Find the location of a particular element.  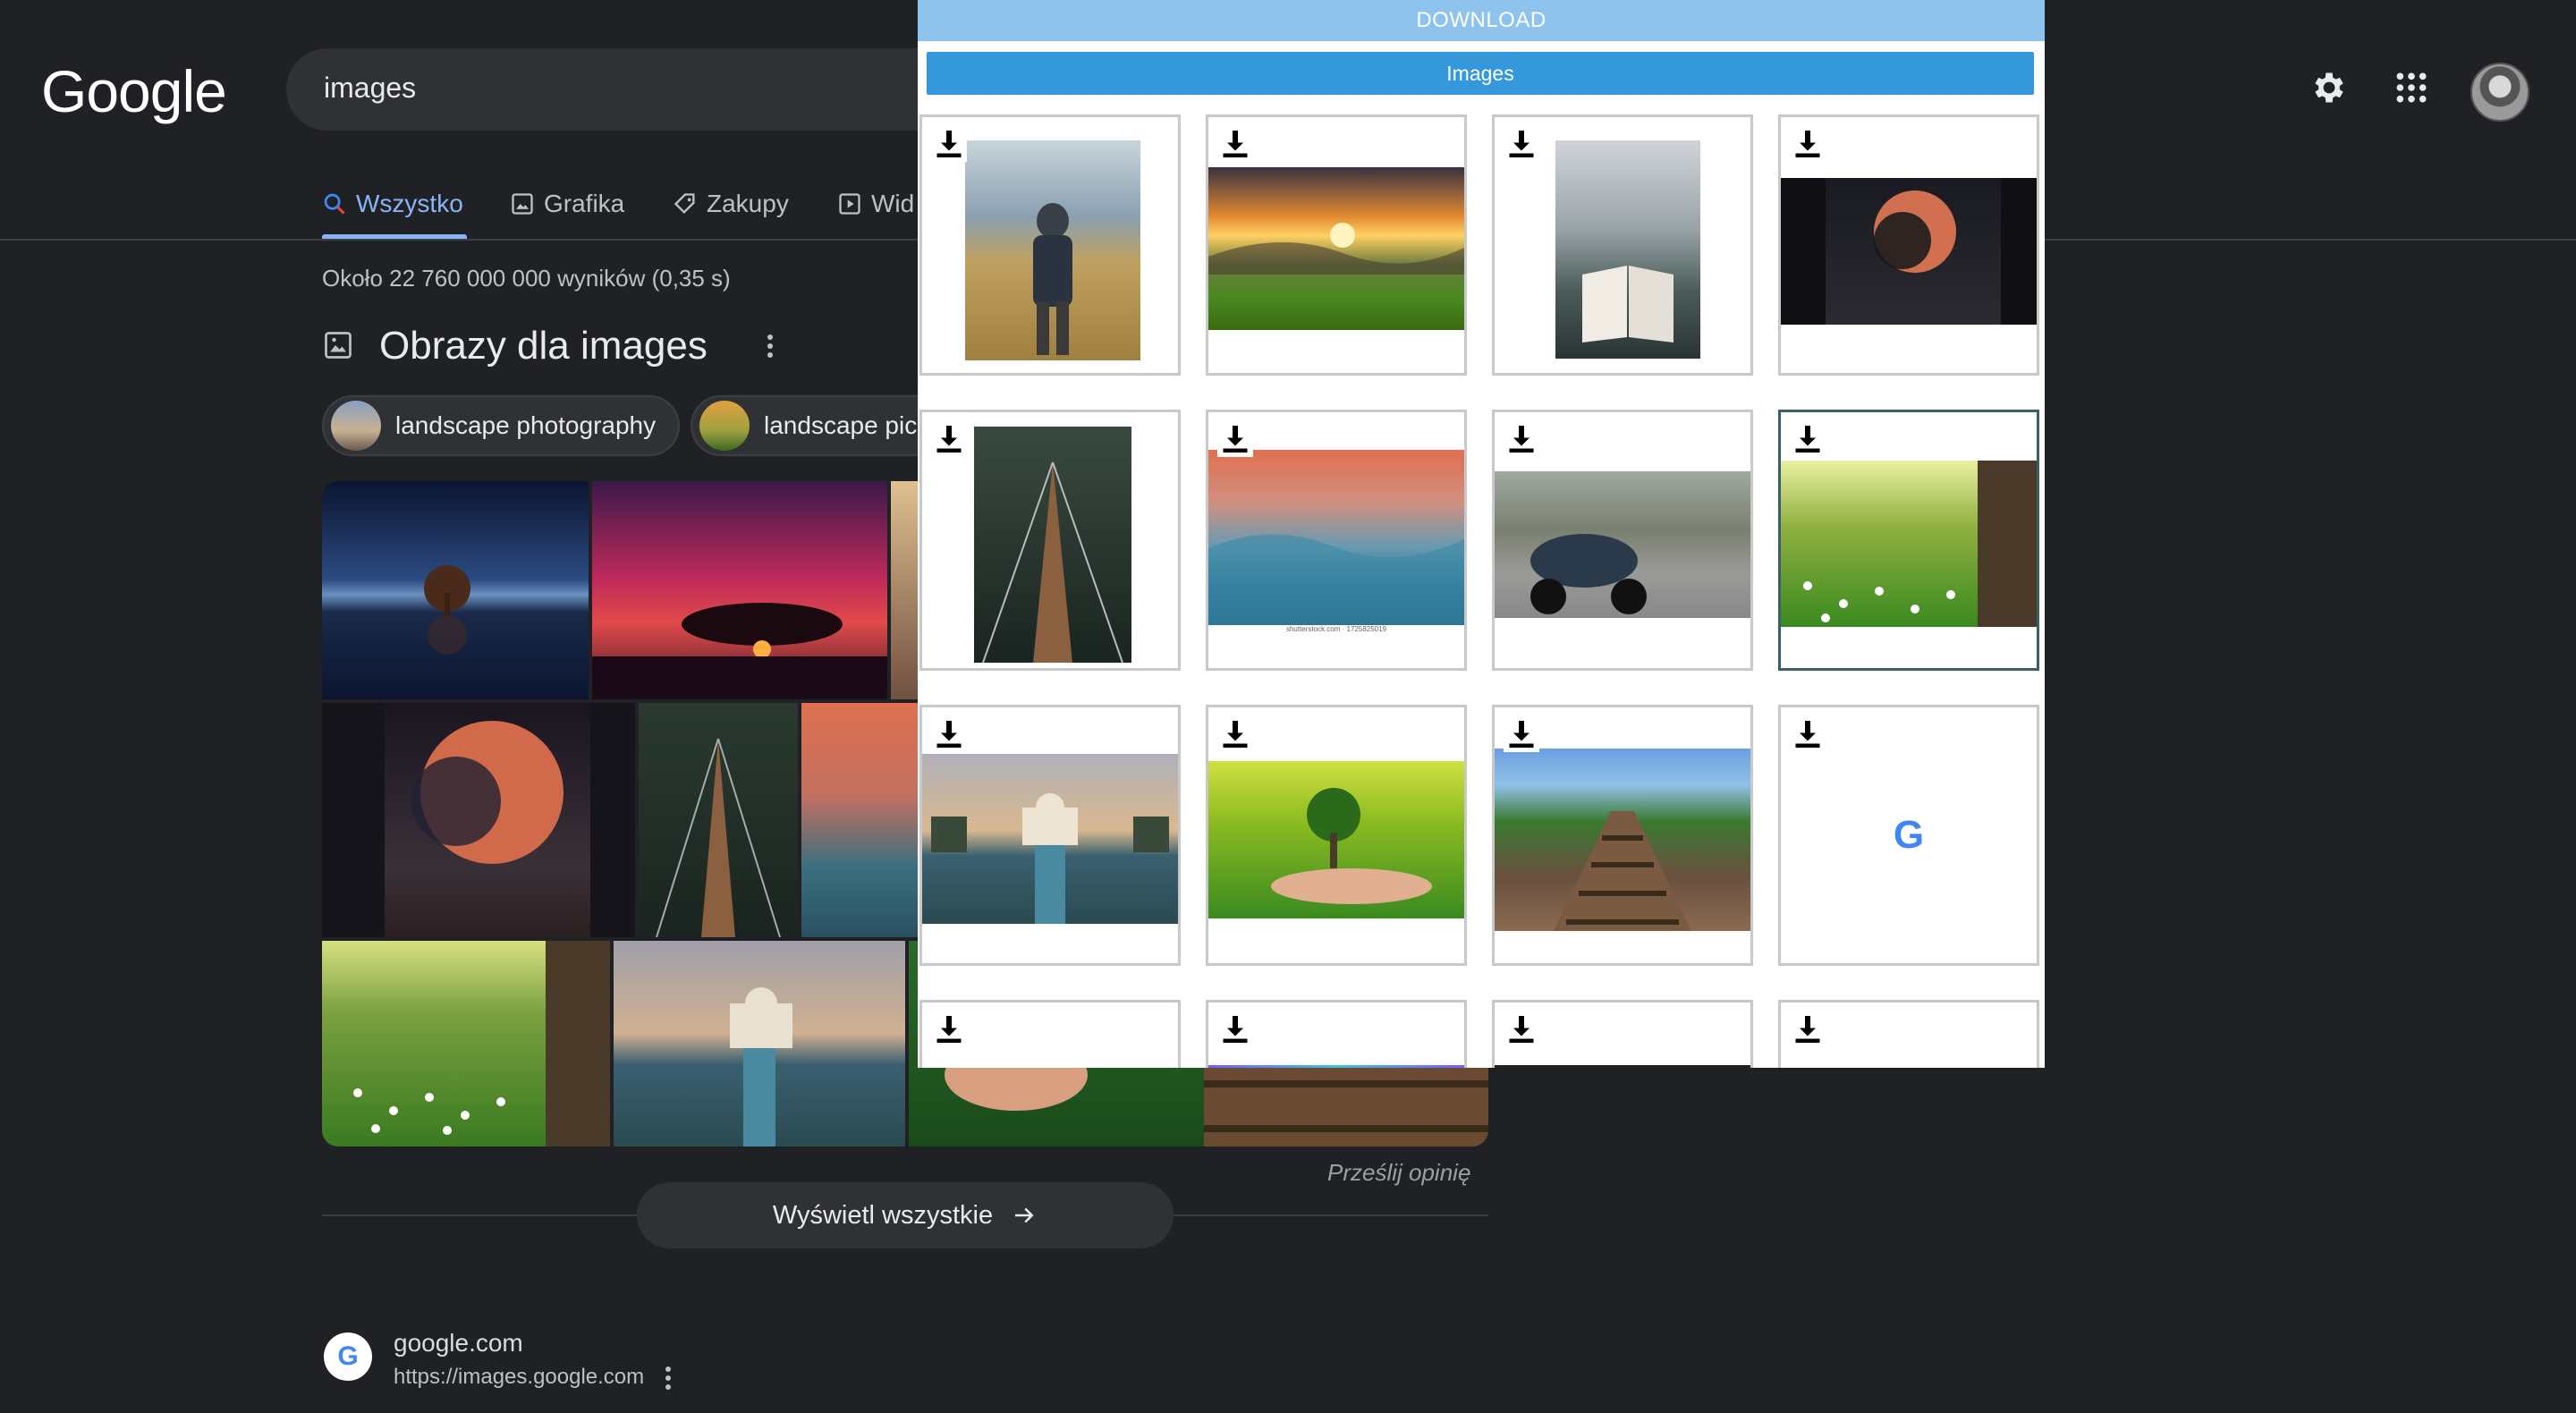

site-favicon: G is located at coordinates (348, 1357).